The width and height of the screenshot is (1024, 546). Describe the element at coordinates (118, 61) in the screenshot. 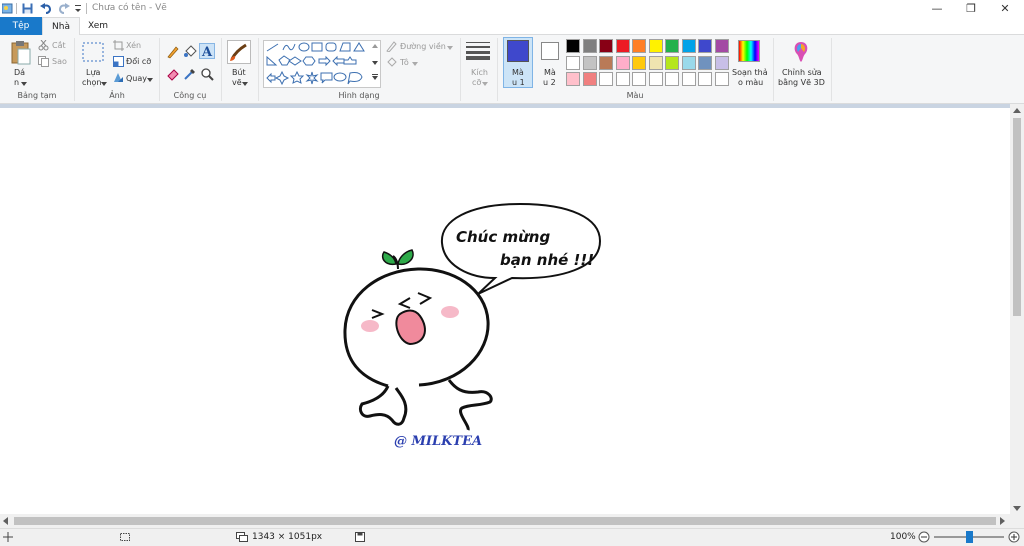

I see `resize-icon` at that location.